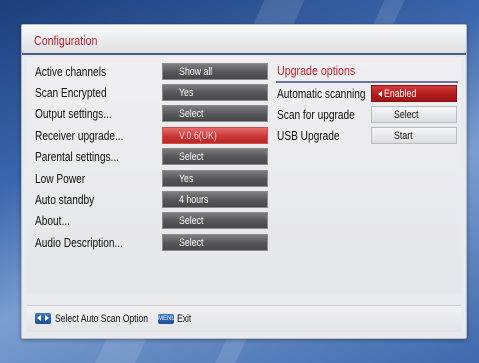  Describe the element at coordinates (215, 156) in the screenshot. I see `parental-settings-value: Select` at that location.